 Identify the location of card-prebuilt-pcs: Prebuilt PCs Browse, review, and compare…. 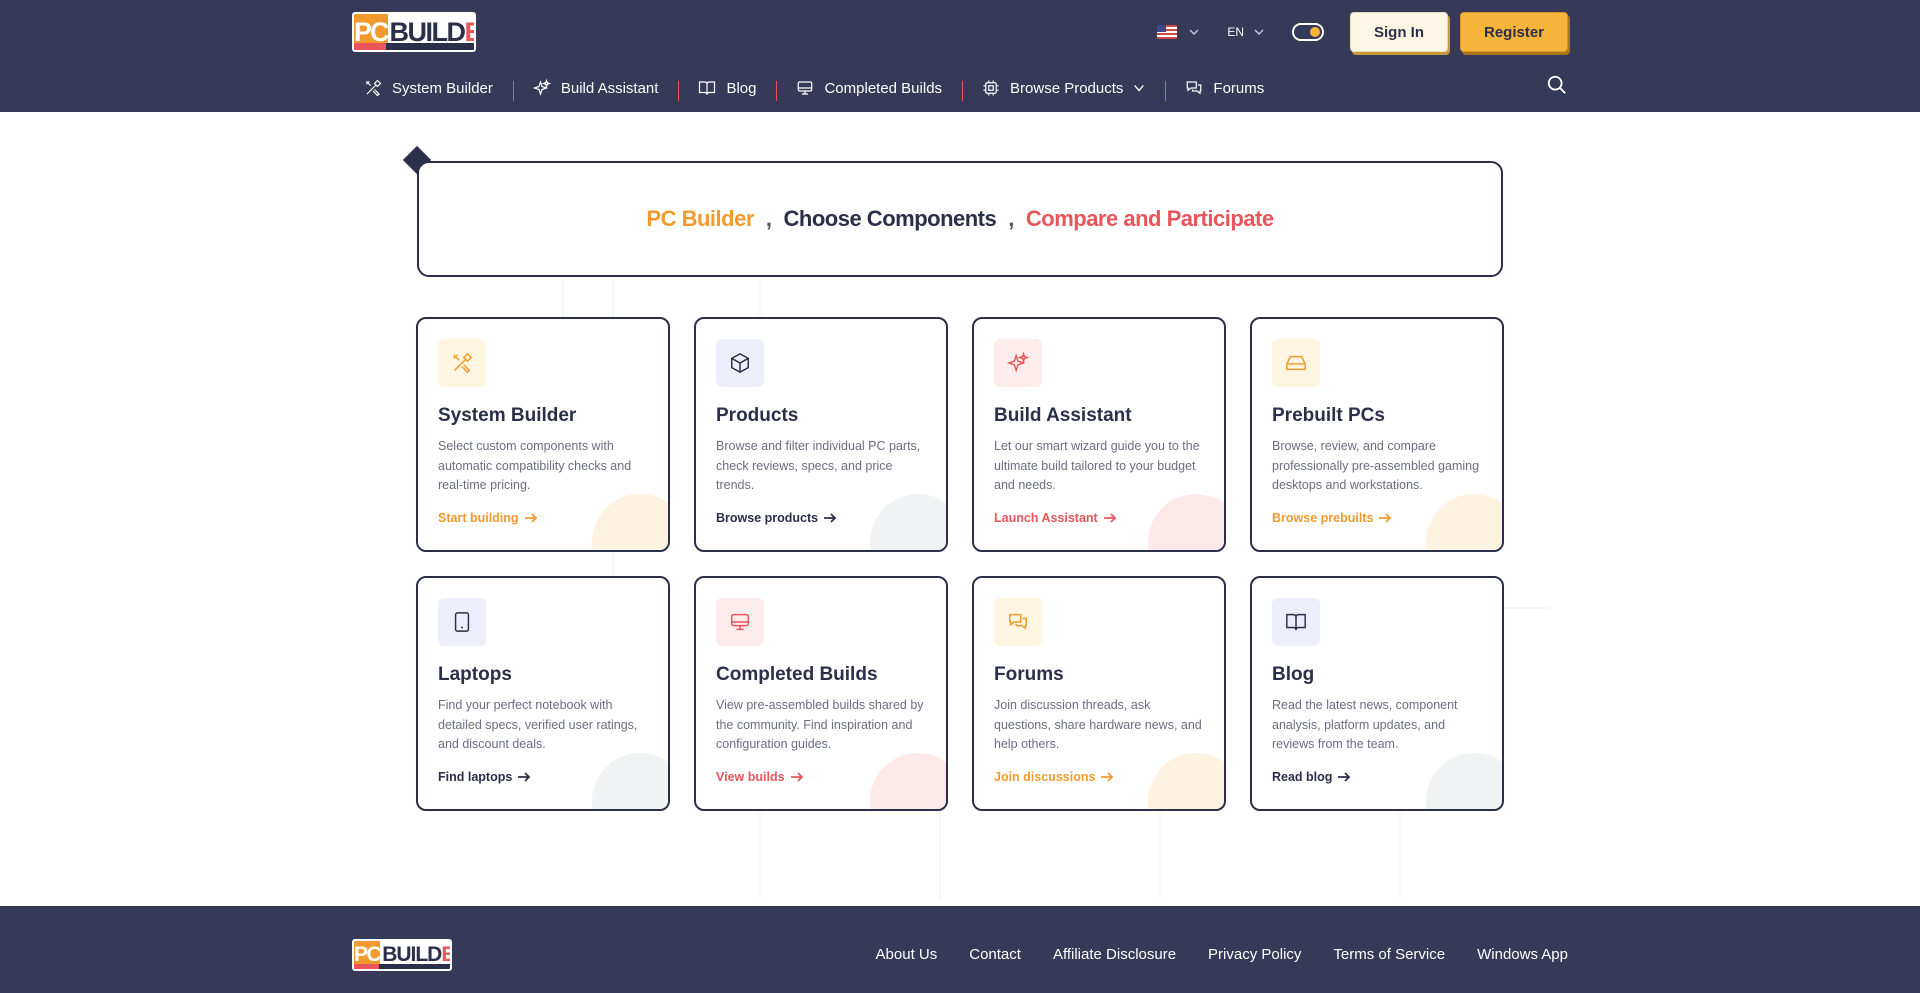
(1377, 434).